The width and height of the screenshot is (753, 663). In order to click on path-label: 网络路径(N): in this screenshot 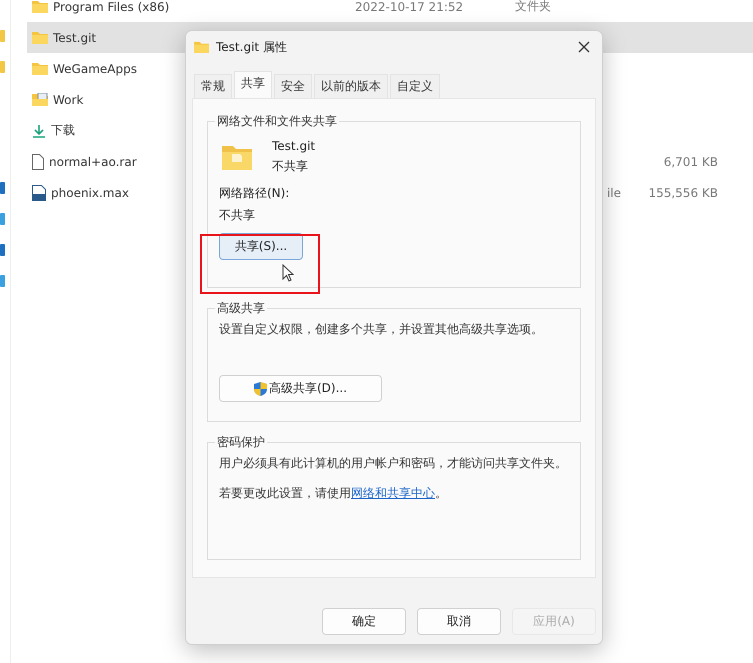, I will do `click(254, 193)`.